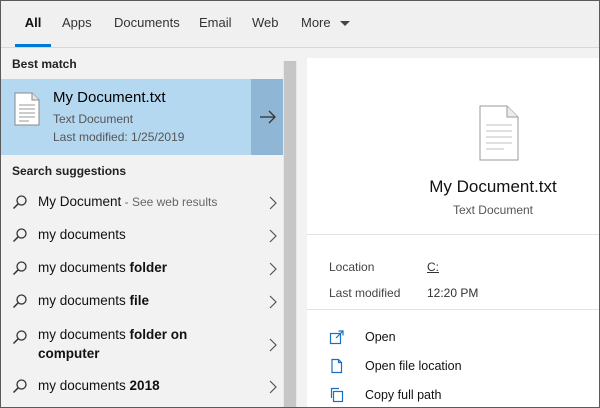  What do you see at coordinates (113, 344) in the screenshot?
I see `suggestion-text: my documents folder on computer` at bounding box center [113, 344].